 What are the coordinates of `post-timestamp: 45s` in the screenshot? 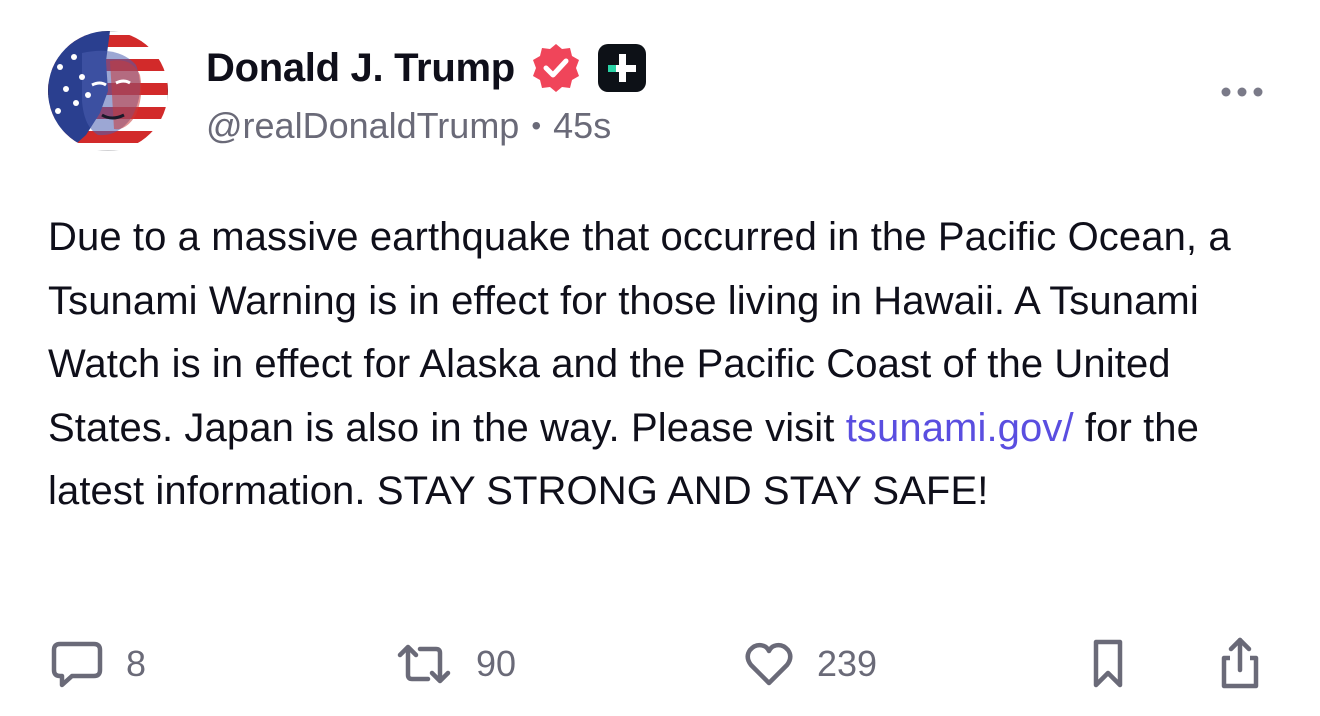 It's located at (582, 126).